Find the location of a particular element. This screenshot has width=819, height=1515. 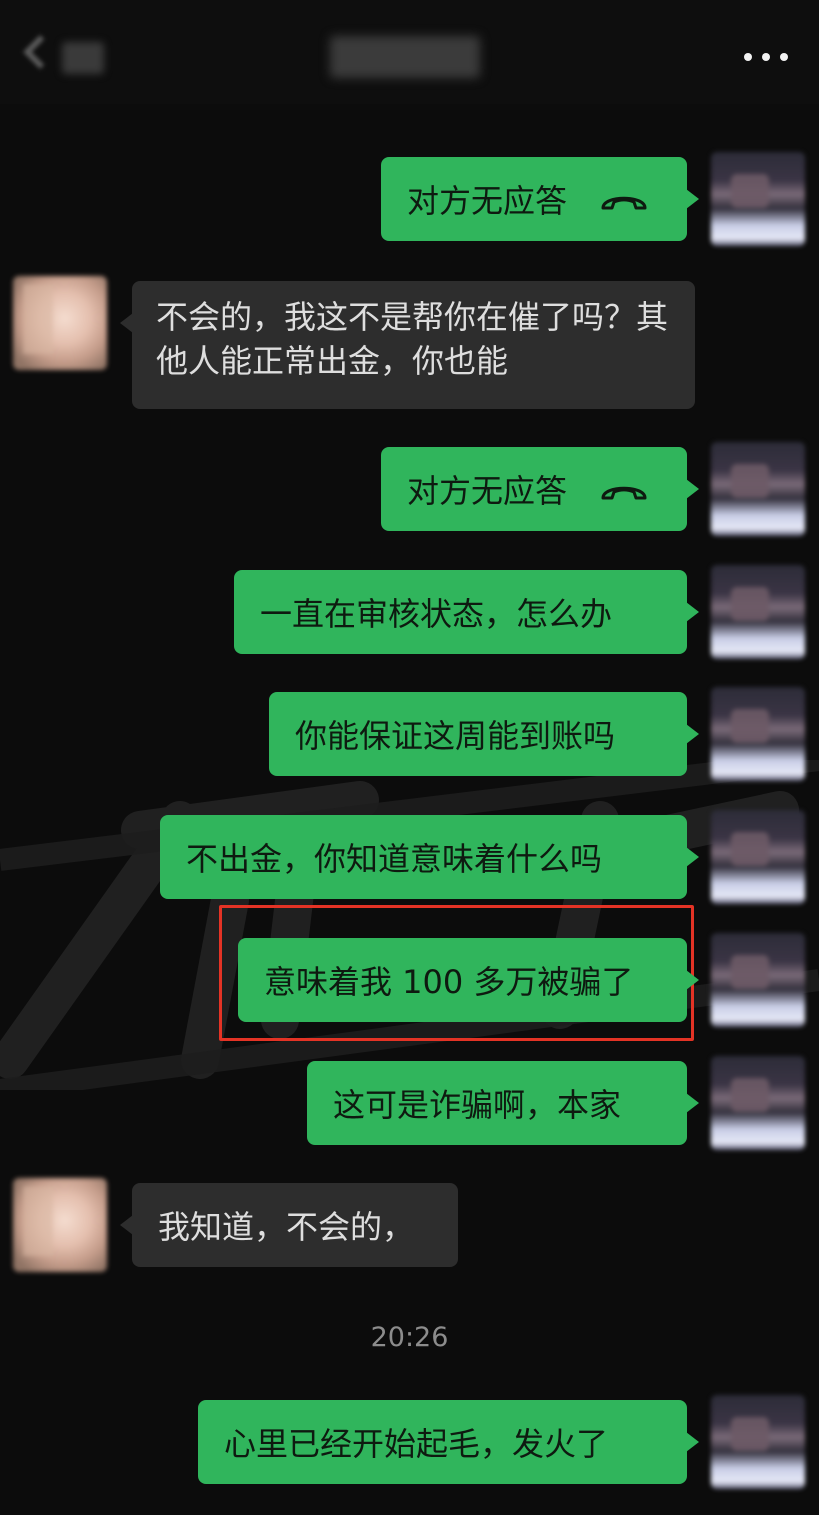

chat-header is located at coordinates (409, 52).